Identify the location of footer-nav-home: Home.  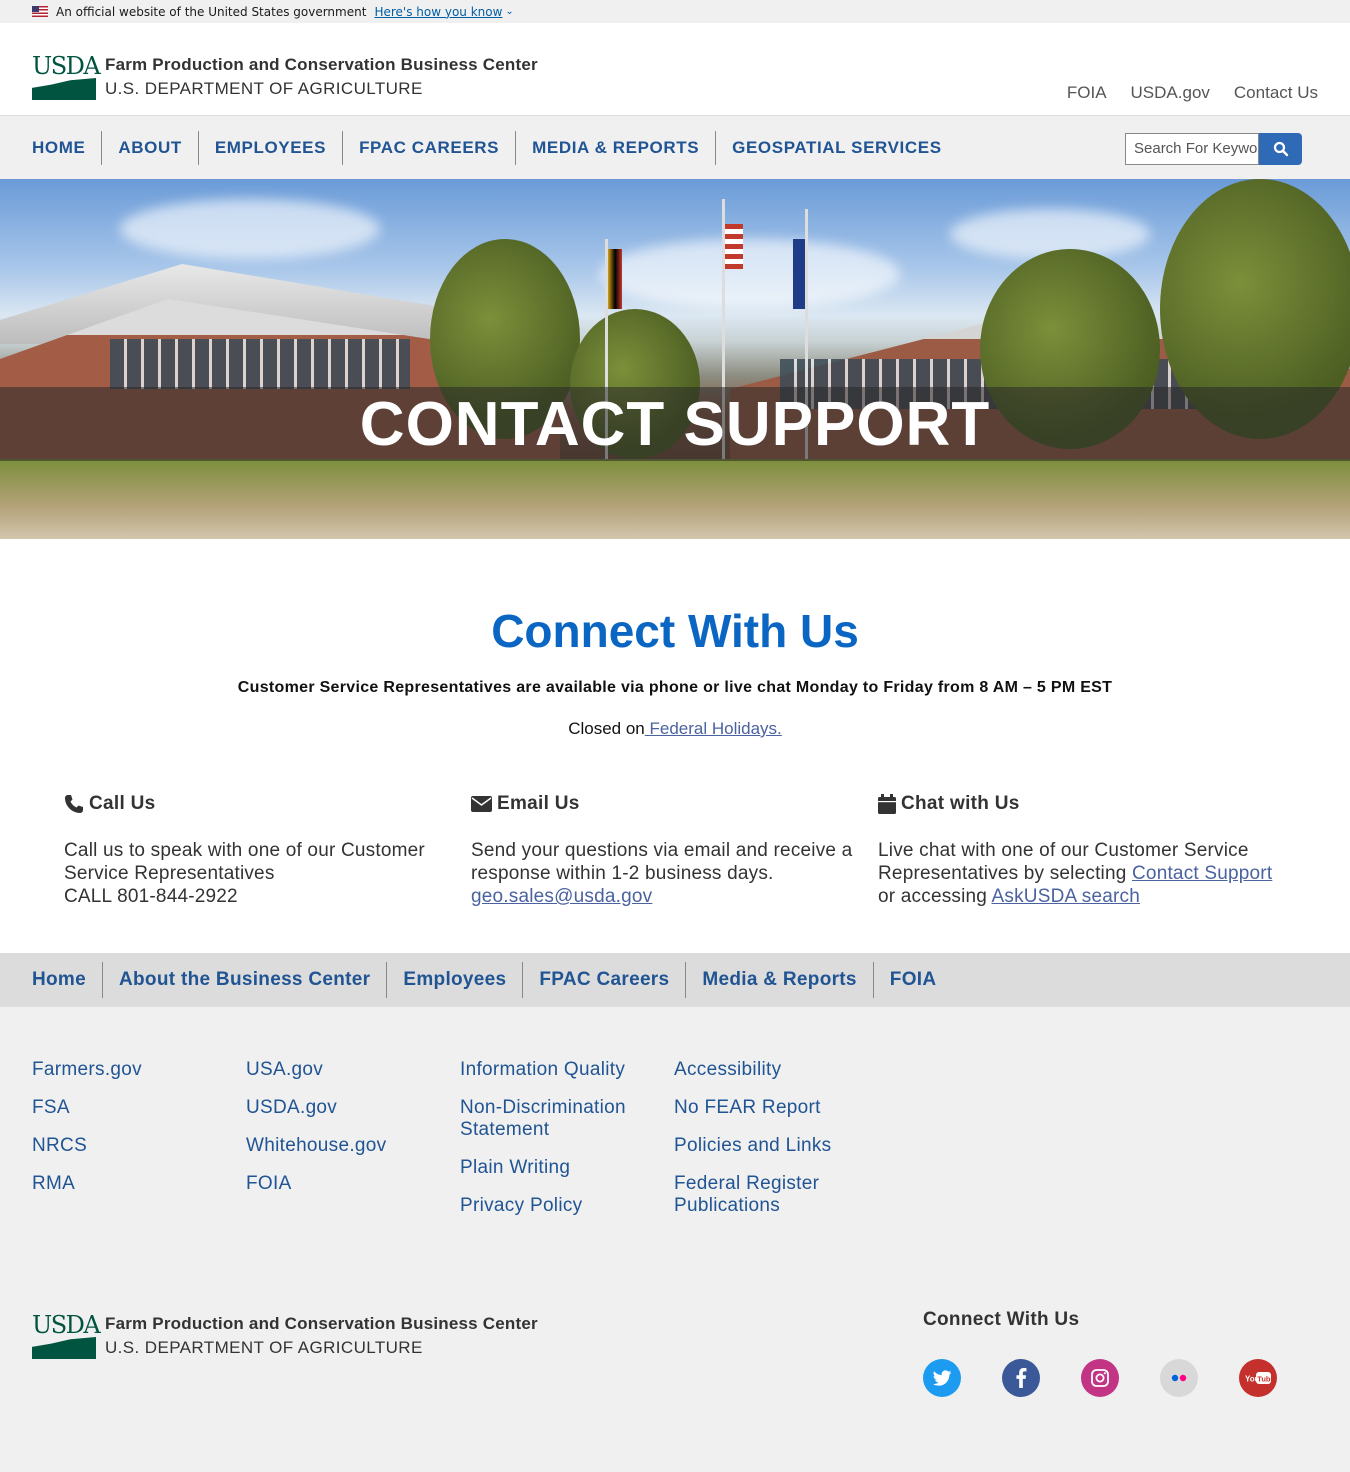
(67, 980).